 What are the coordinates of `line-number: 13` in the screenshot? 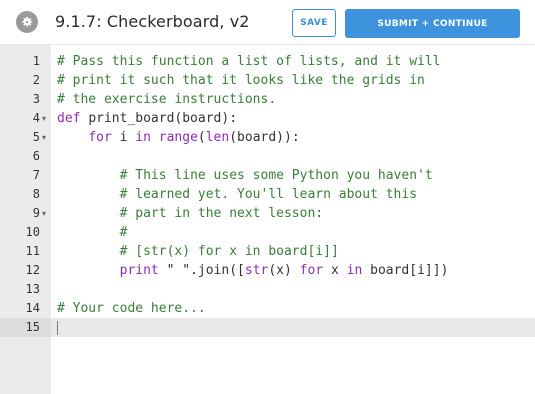 It's located at (32, 289).